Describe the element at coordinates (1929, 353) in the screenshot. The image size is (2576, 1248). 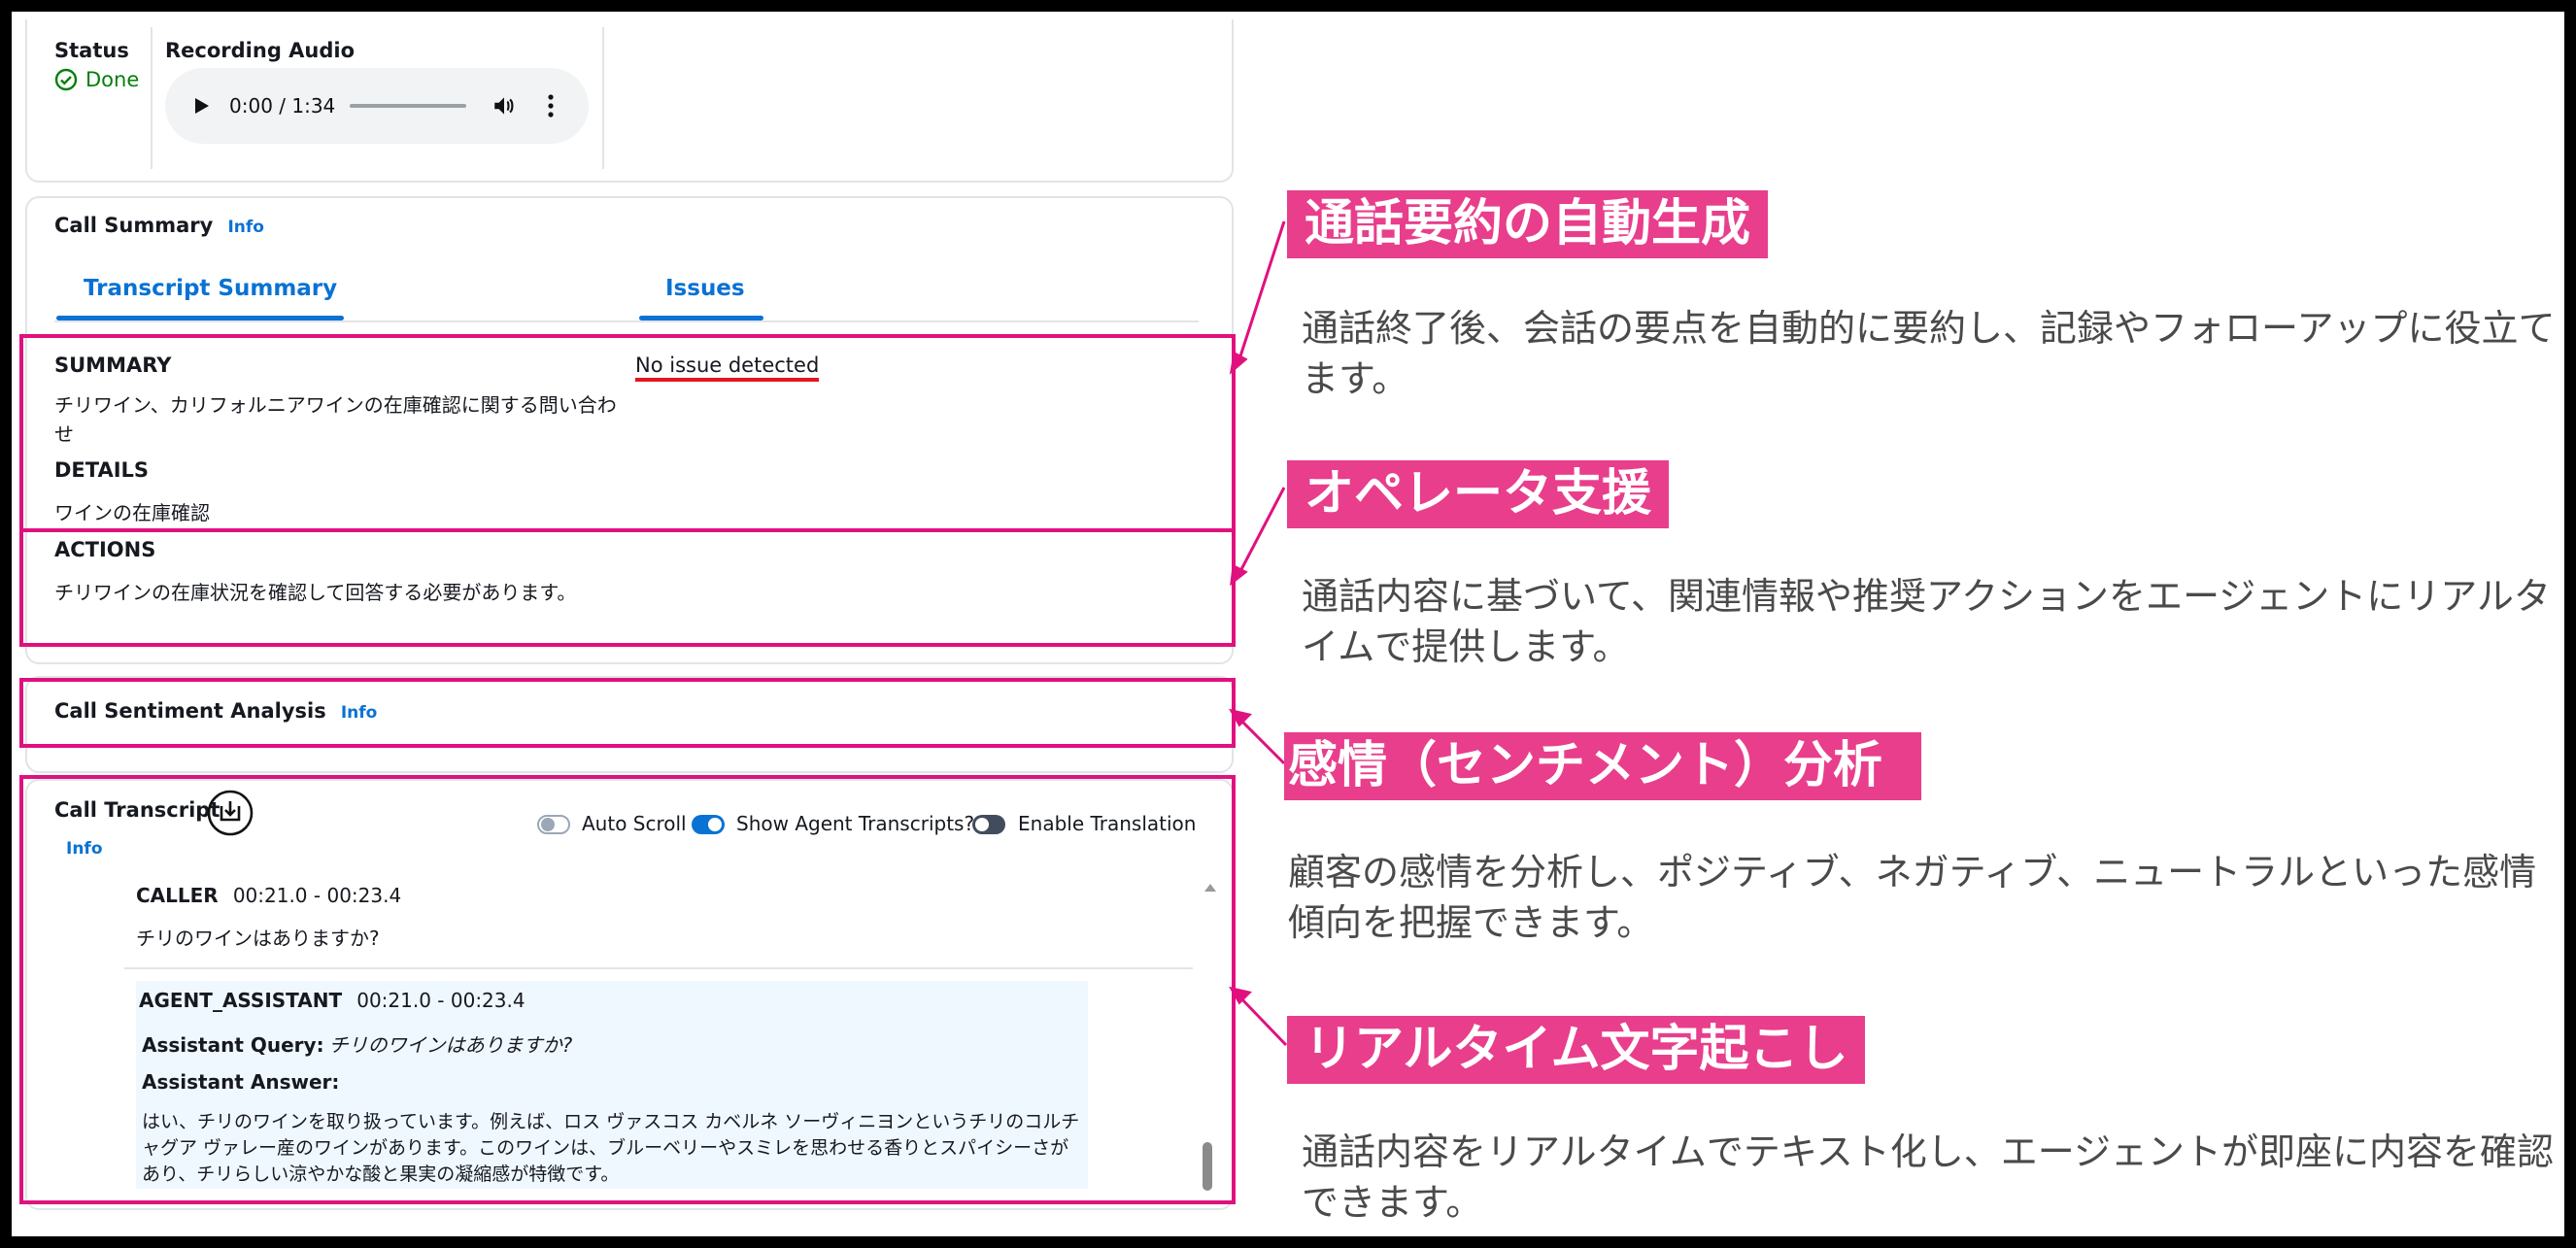
I see `annotation-desc-summary: 通話終了後、会話の要点を自動的に要約し、記録やフォローアップに役立てます。` at that location.